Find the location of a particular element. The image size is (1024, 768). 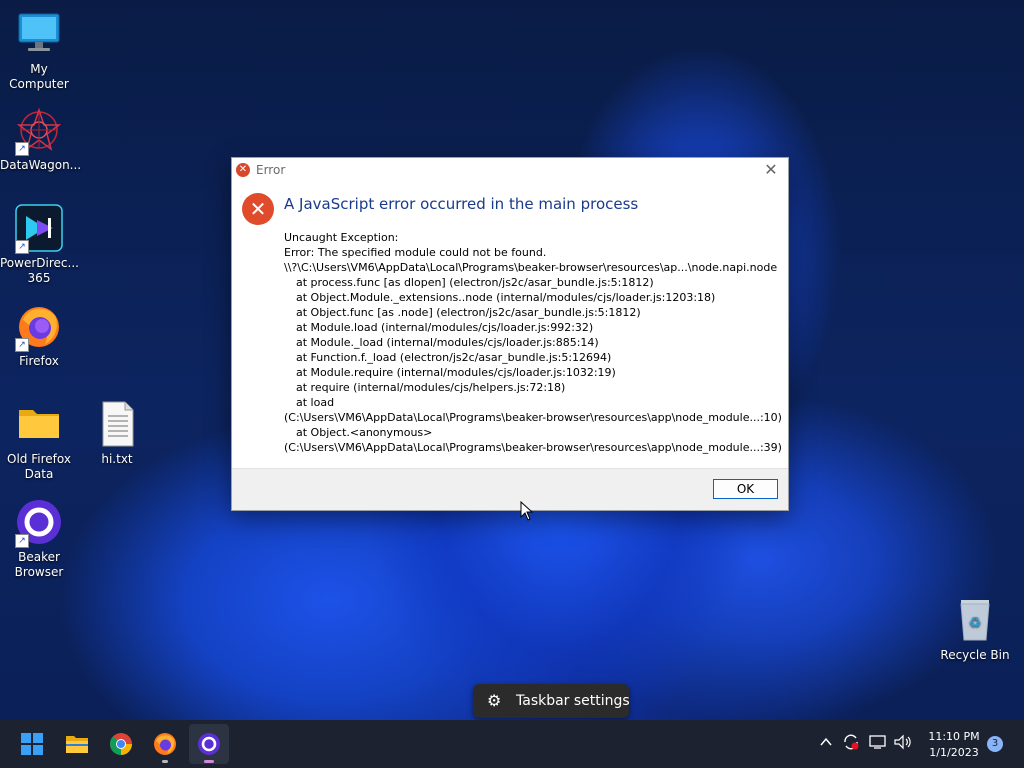

taskbar-settings-tooltip: ⚙ Taskbar settings is located at coordinates (551, 701).